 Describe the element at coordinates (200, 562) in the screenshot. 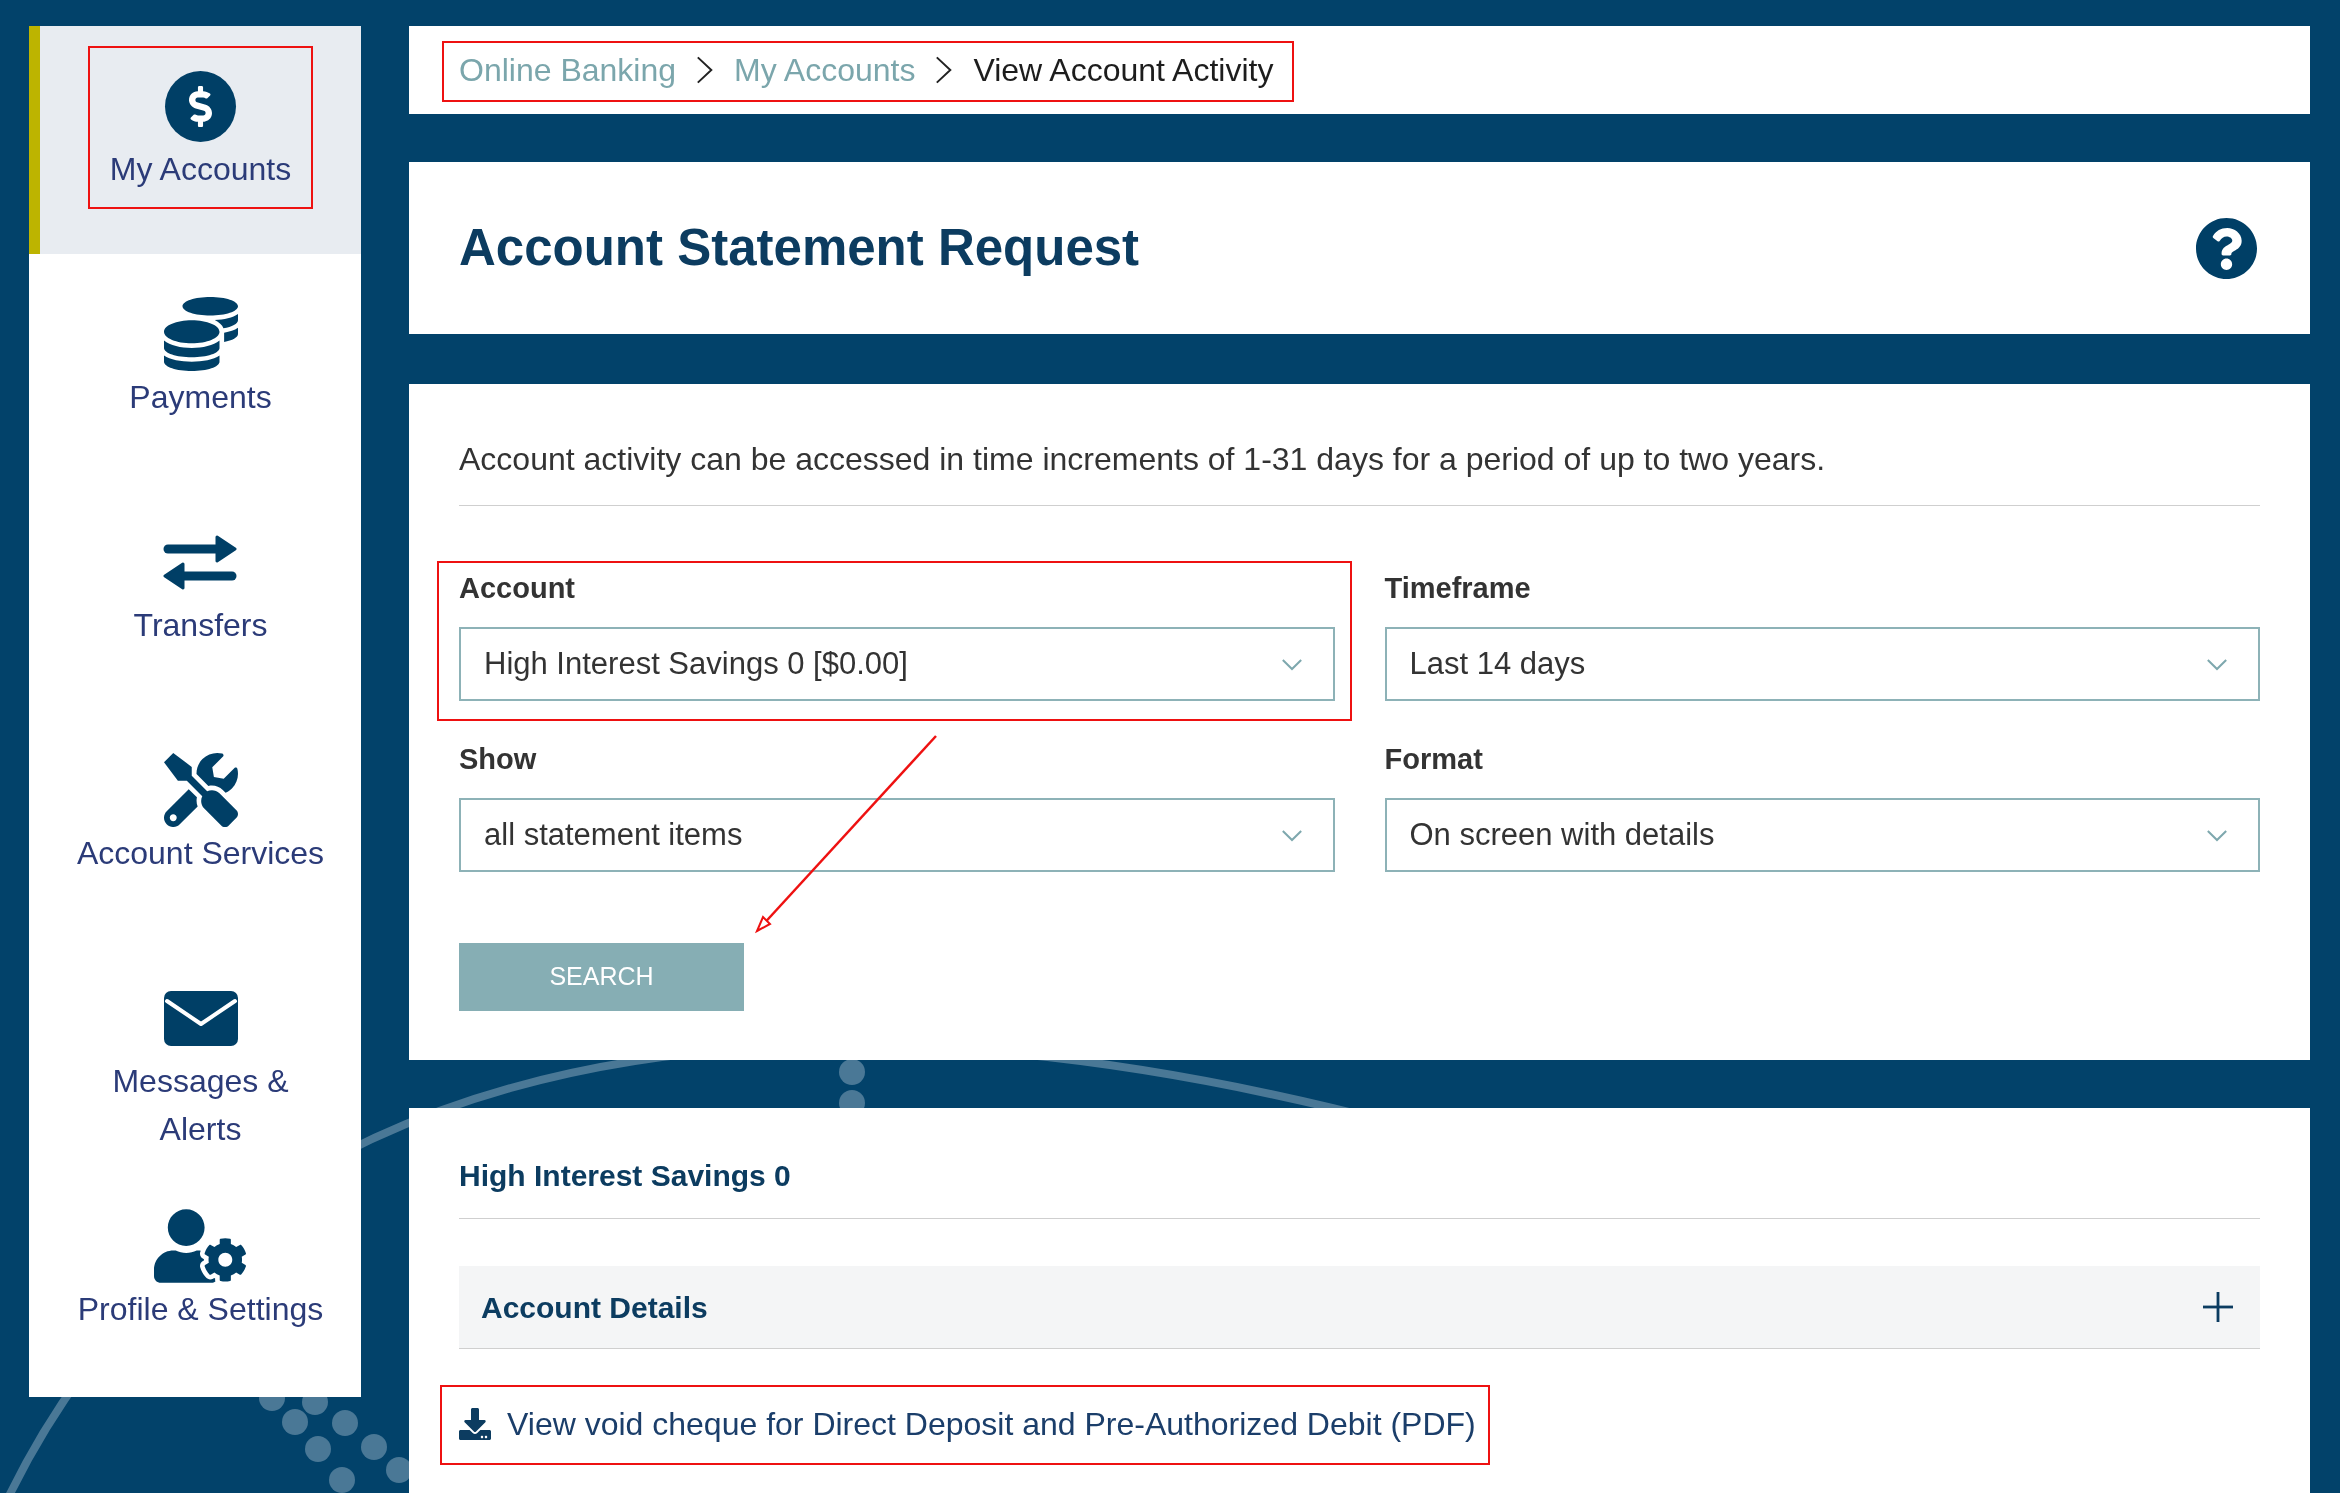

I see `swap-arrows-icon` at that location.